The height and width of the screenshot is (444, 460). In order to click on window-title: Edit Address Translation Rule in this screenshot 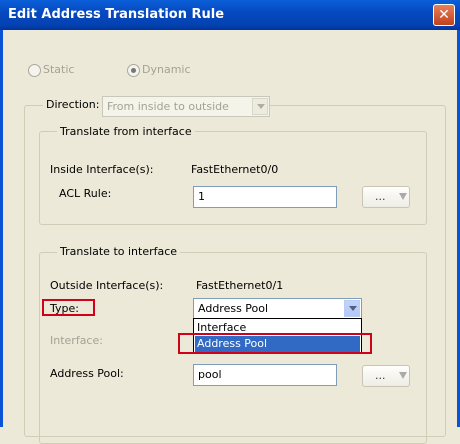, I will do `click(116, 14)`.